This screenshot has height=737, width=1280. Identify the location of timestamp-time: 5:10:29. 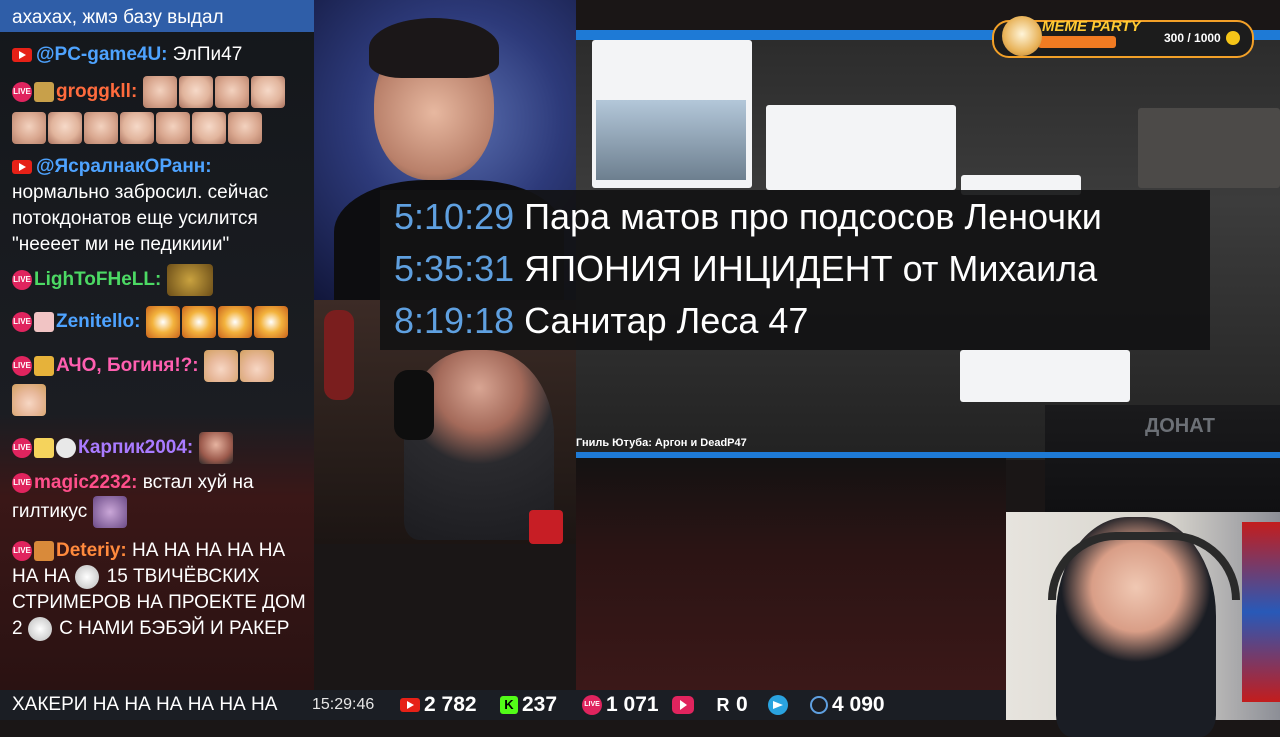
(454, 216).